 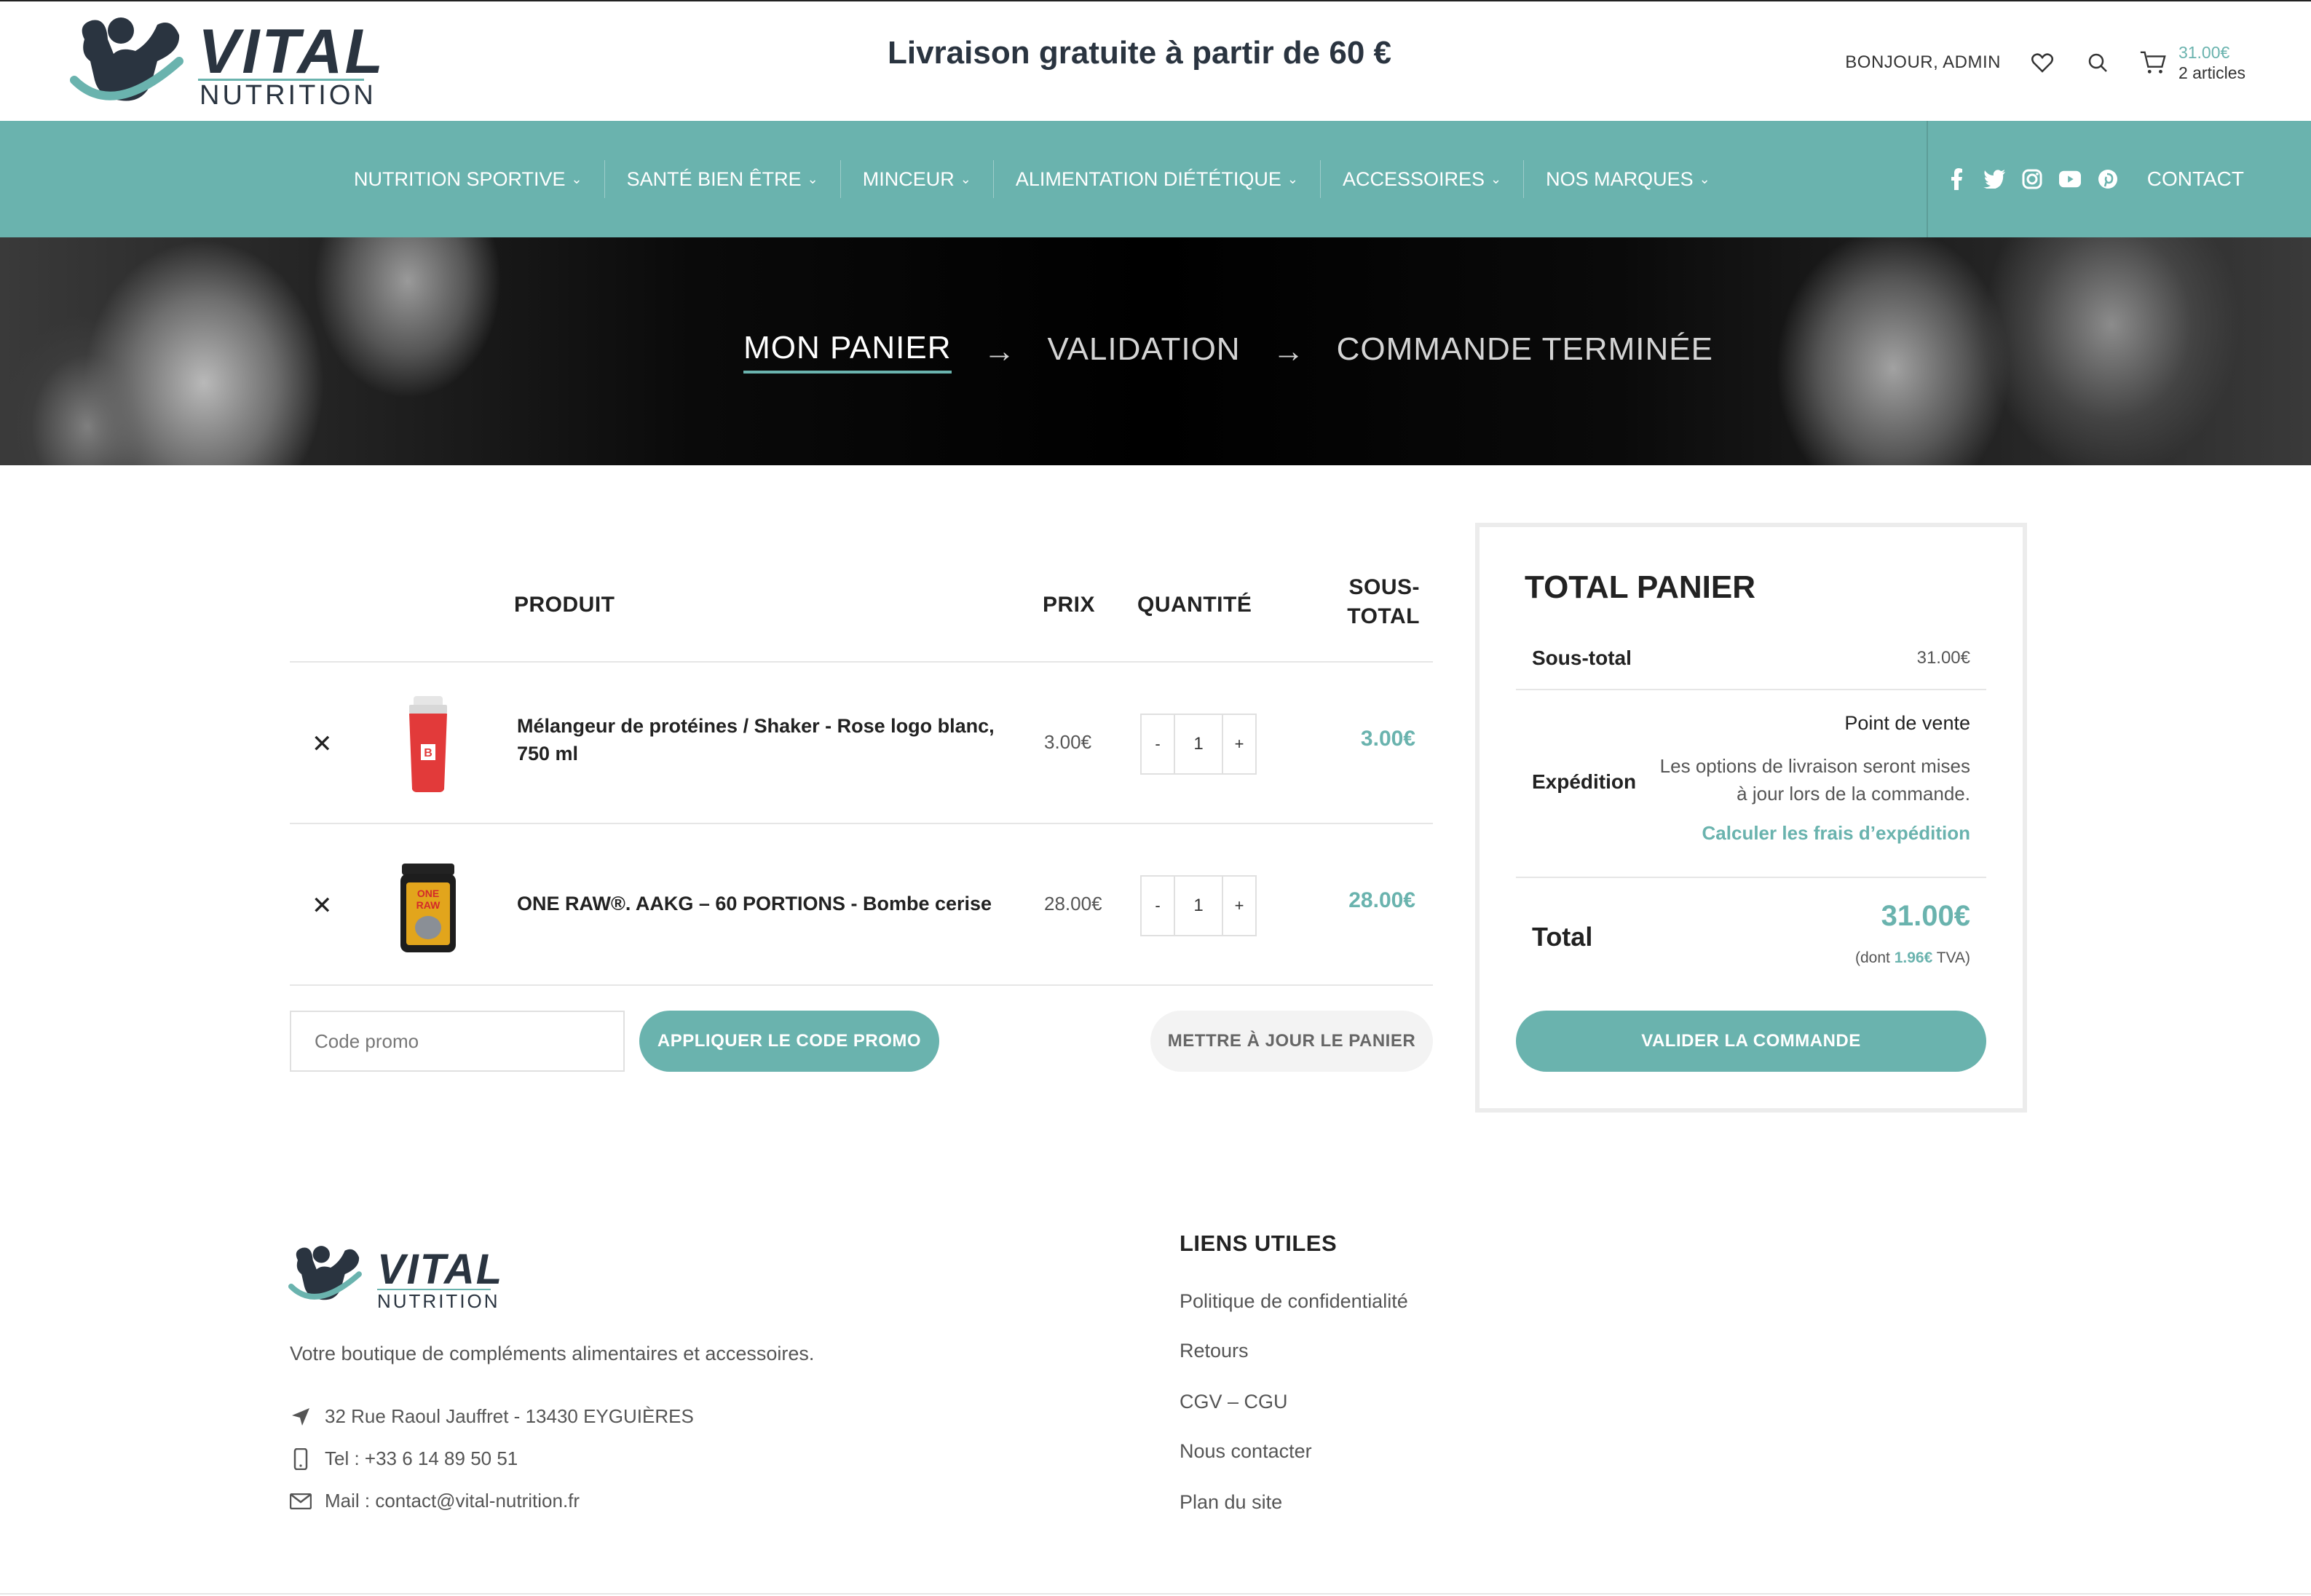 What do you see at coordinates (1214, 1351) in the screenshot?
I see `footer-link-returns: Retours` at bounding box center [1214, 1351].